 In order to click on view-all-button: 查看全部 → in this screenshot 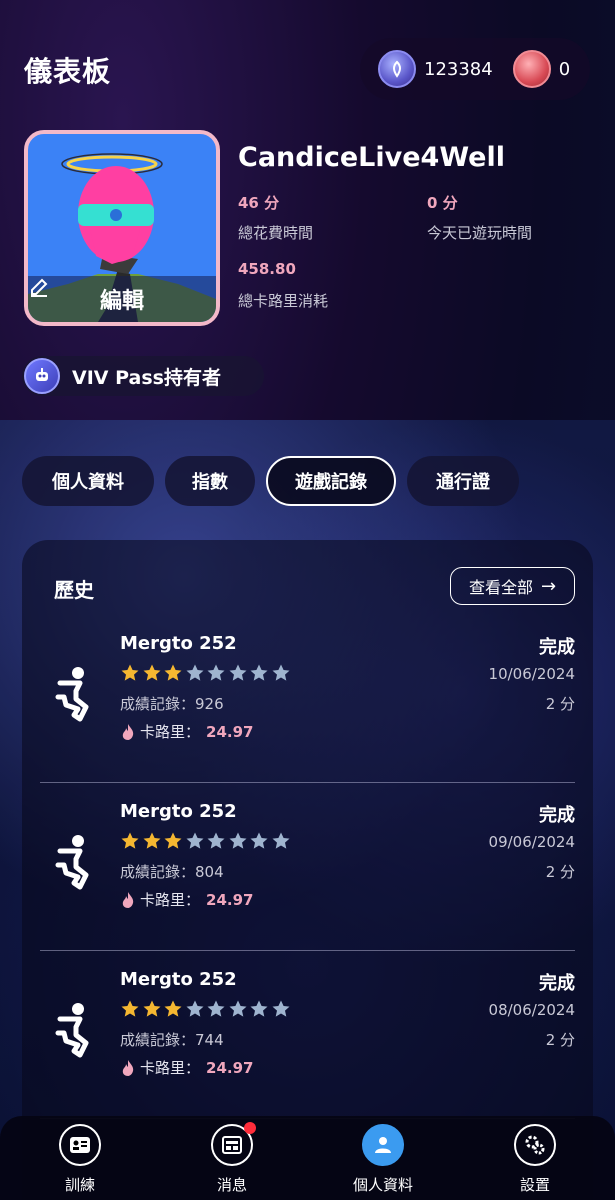, I will do `click(512, 586)`.